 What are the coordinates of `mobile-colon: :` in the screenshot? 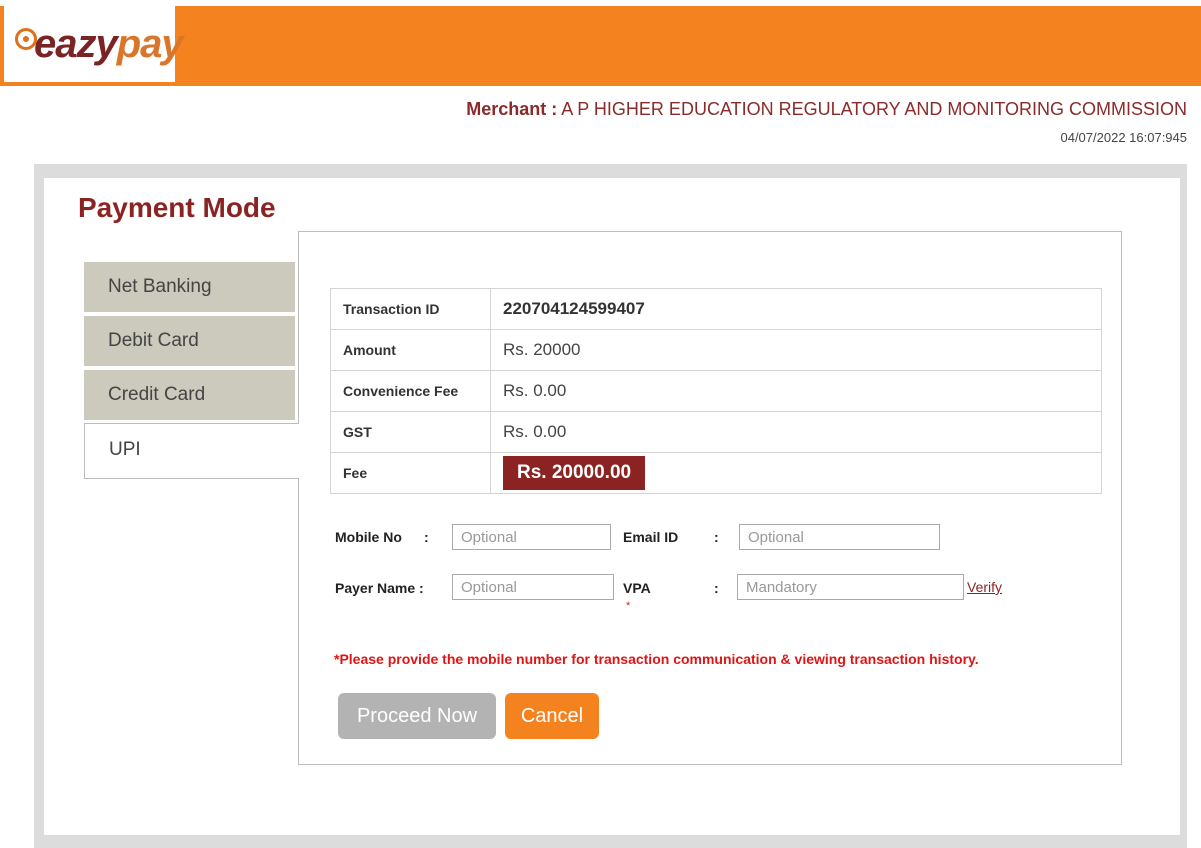 It's located at (426, 537).